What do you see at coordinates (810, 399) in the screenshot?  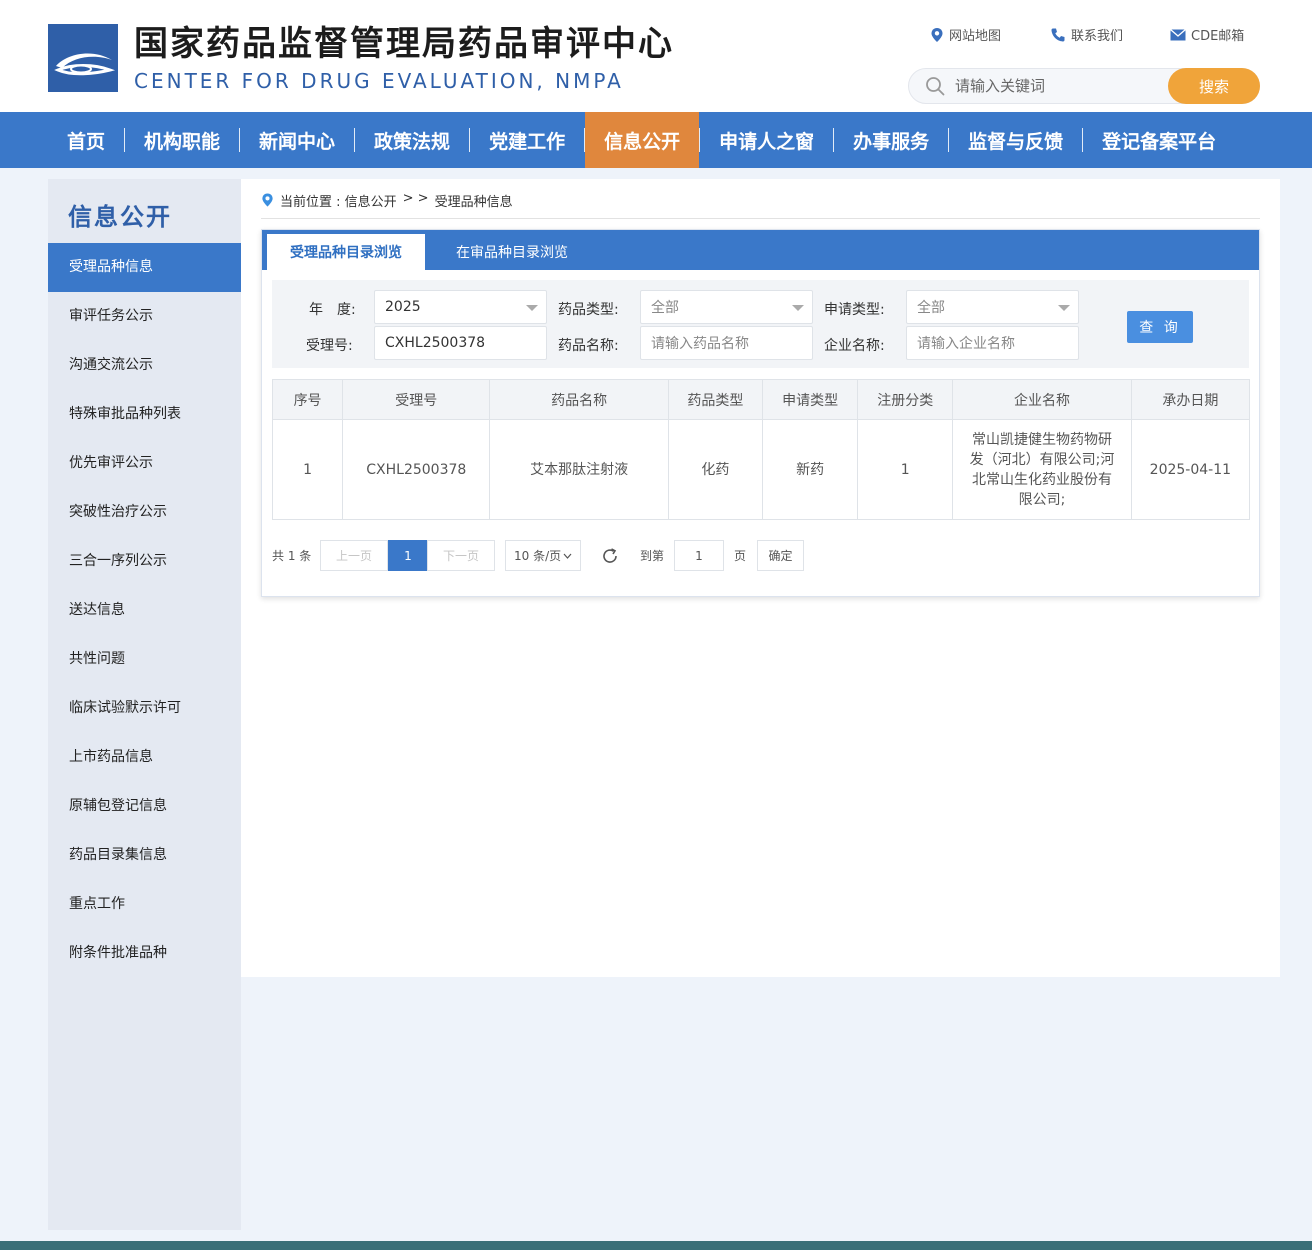 I see `column-header: 申请类型` at bounding box center [810, 399].